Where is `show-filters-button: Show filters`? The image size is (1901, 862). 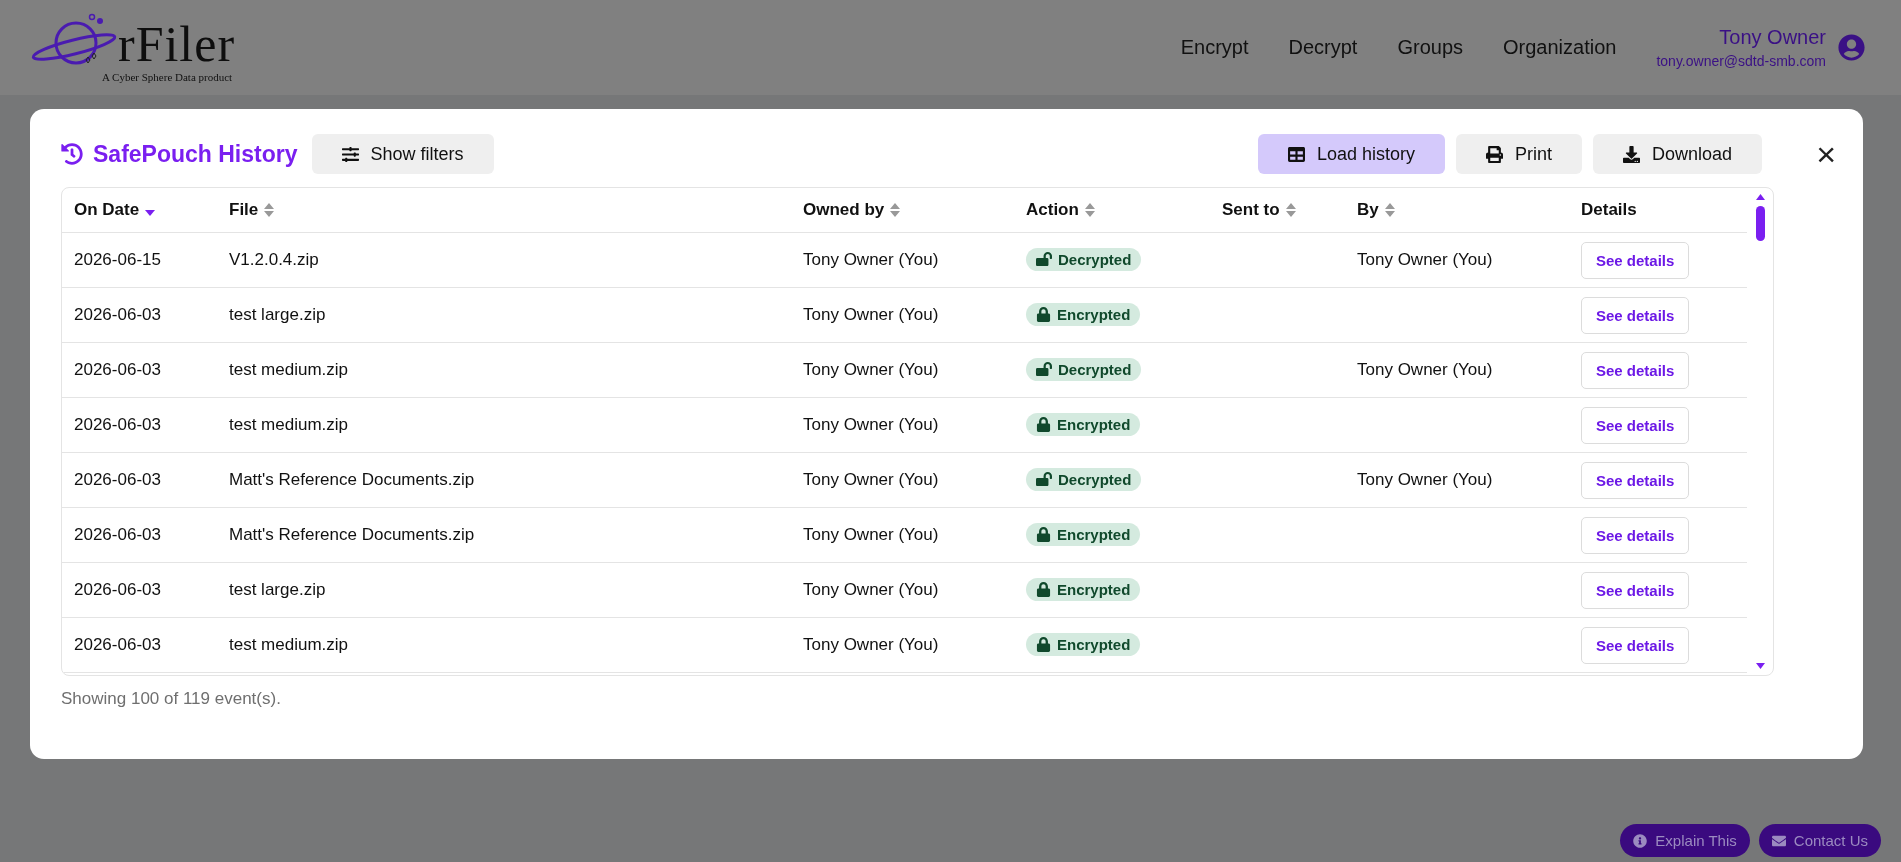
show-filters-button: Show filters is located at coordinates (402, 154).